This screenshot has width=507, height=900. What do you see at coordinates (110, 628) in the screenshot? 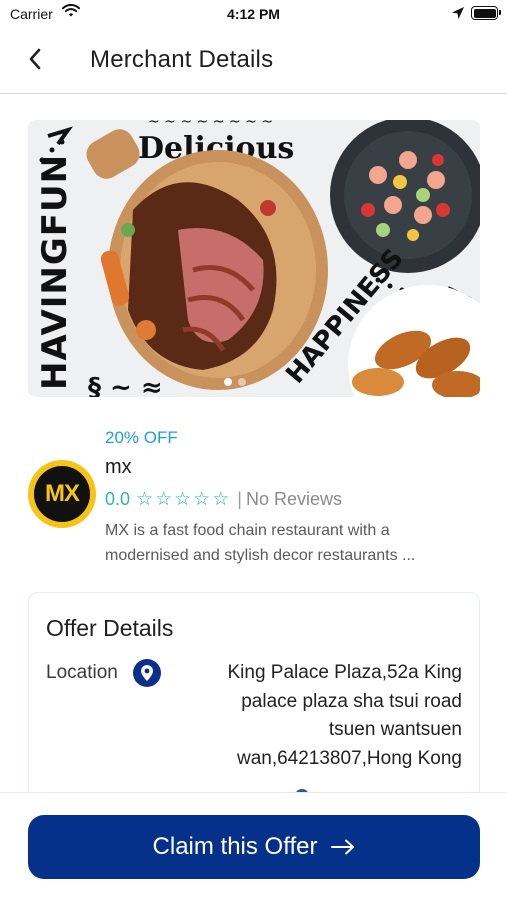
I see `offer-details-title: Offer Details` at bounding box center [110, 628].